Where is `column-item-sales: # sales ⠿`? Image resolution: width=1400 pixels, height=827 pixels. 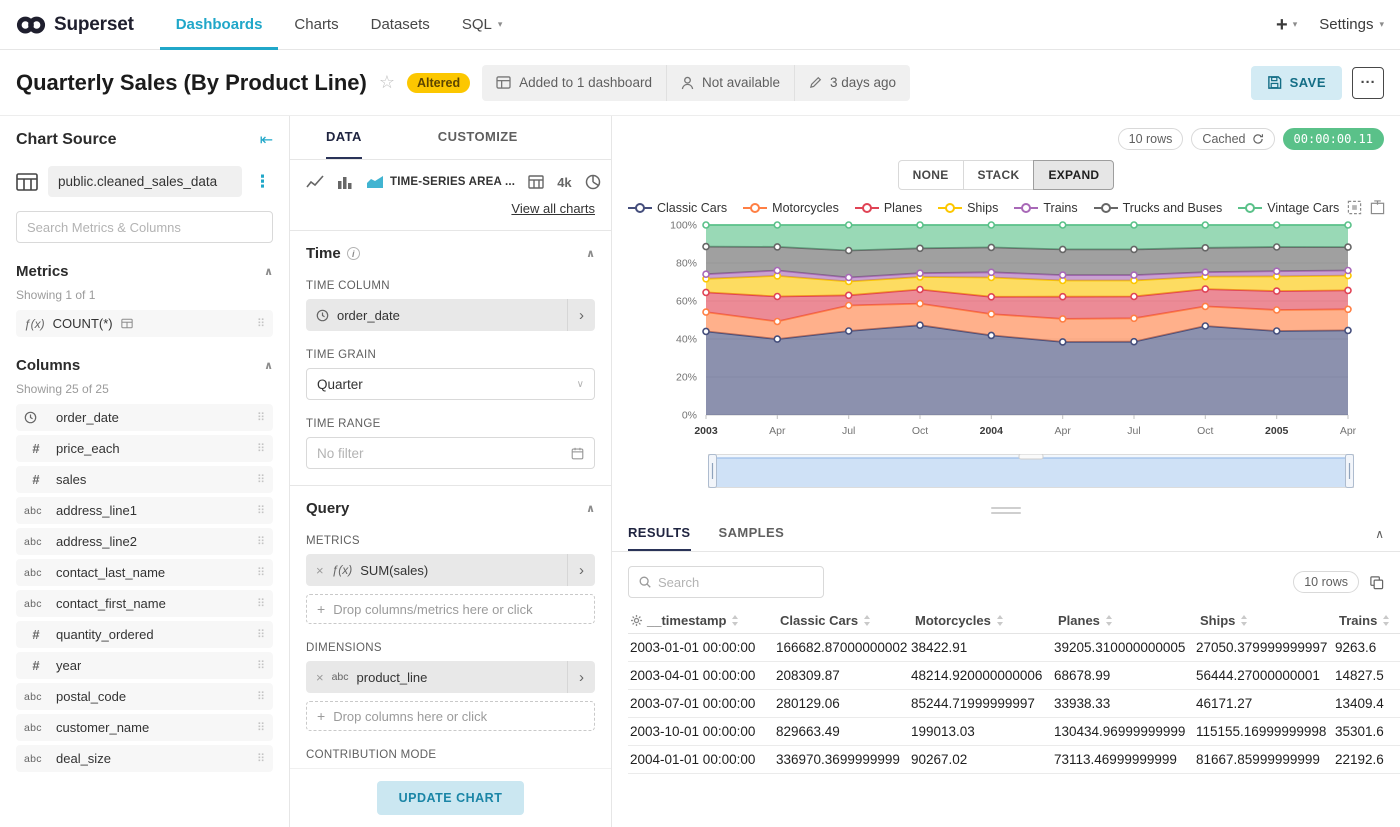 column-item-sales: # sales ⠿ is located at coordinates (144, 479).